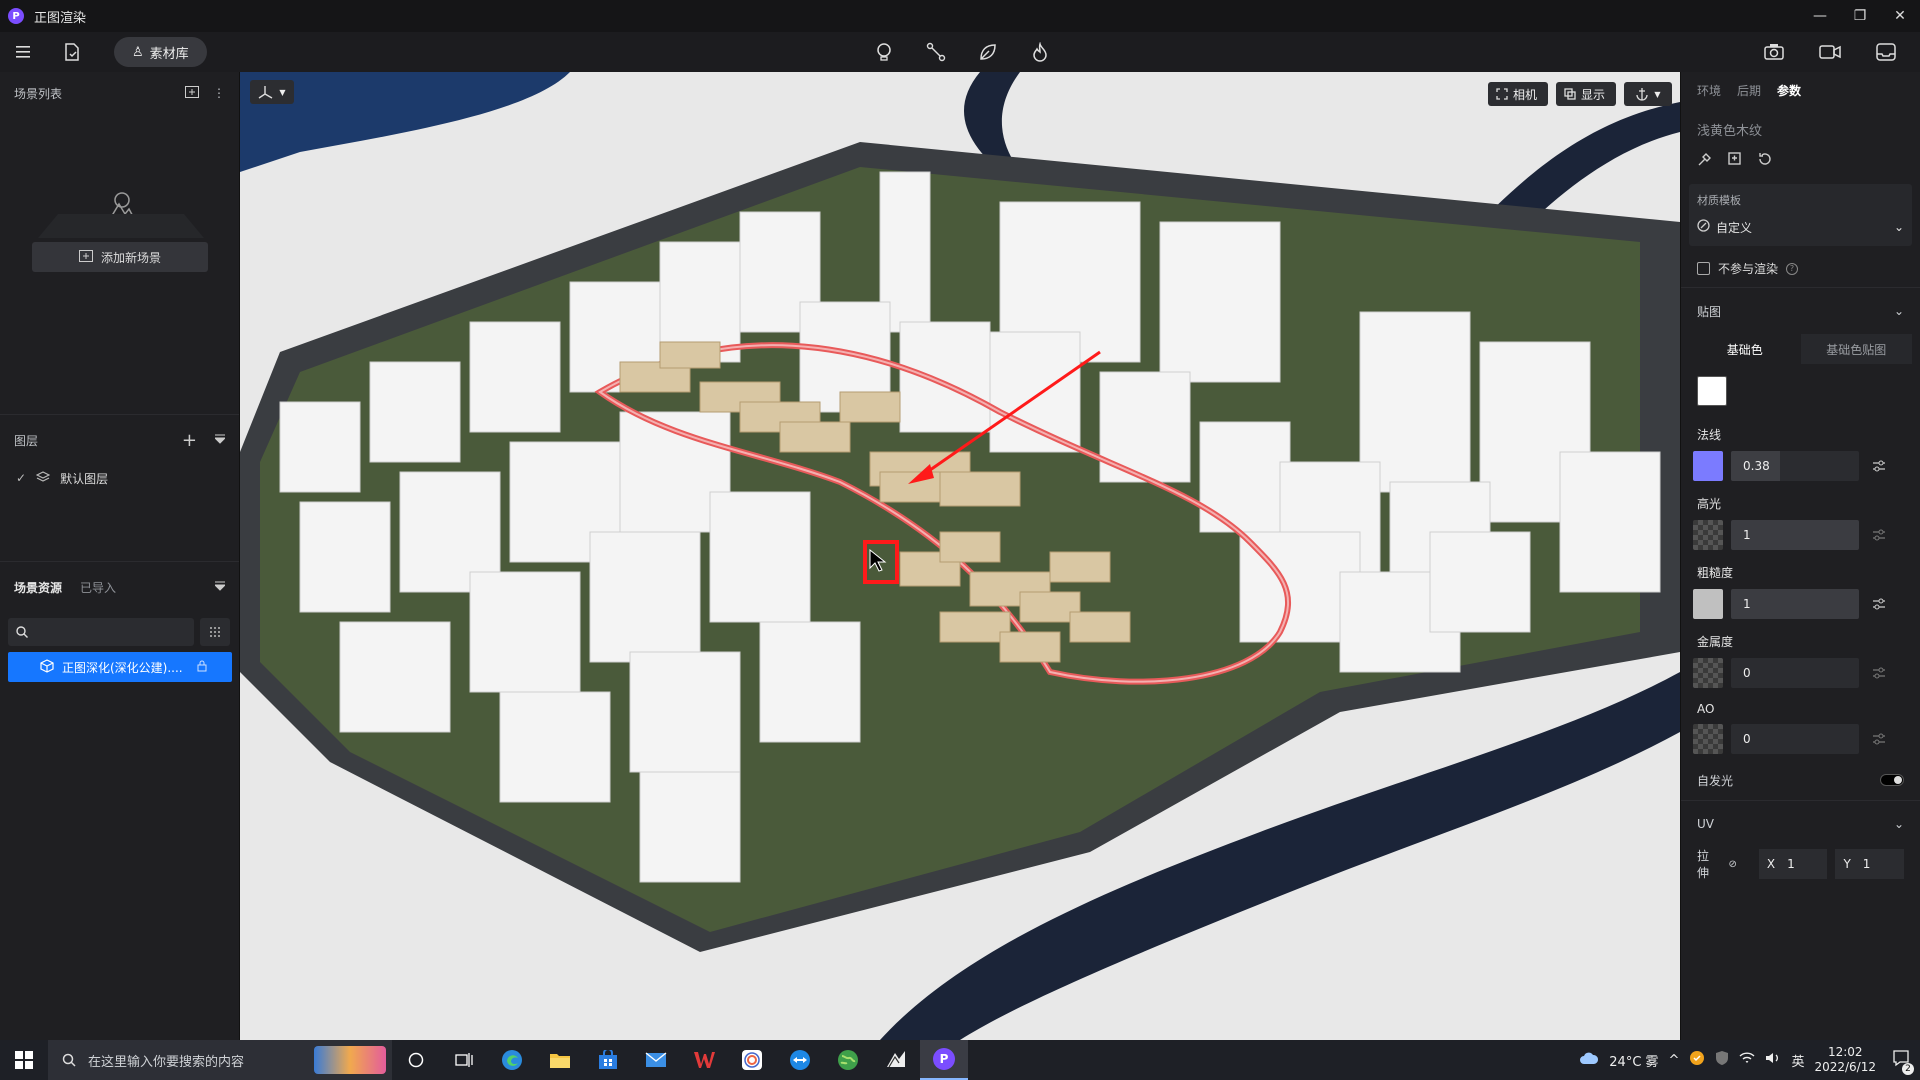  What do you see at coordinates (1795, 604) in the screenshot?
I see `roughness-input: 1` at bounding box center [1795, 604].